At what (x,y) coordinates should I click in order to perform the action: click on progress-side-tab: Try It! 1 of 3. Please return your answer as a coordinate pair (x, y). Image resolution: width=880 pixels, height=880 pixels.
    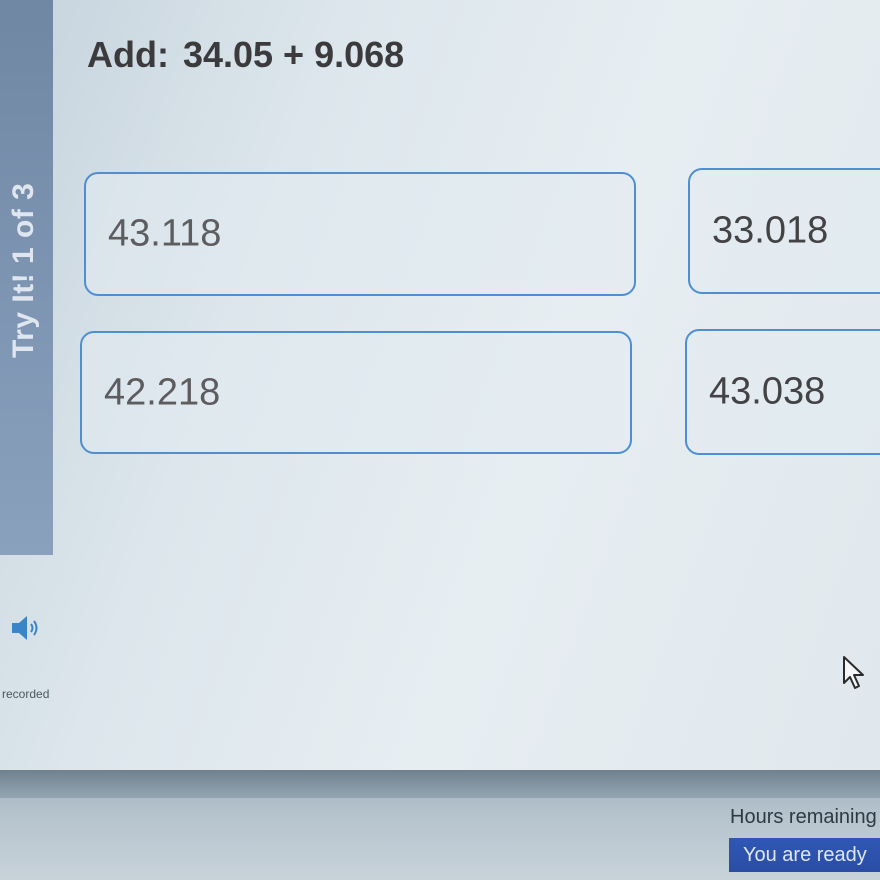
    Looking at the image, I should click on (26, 277).